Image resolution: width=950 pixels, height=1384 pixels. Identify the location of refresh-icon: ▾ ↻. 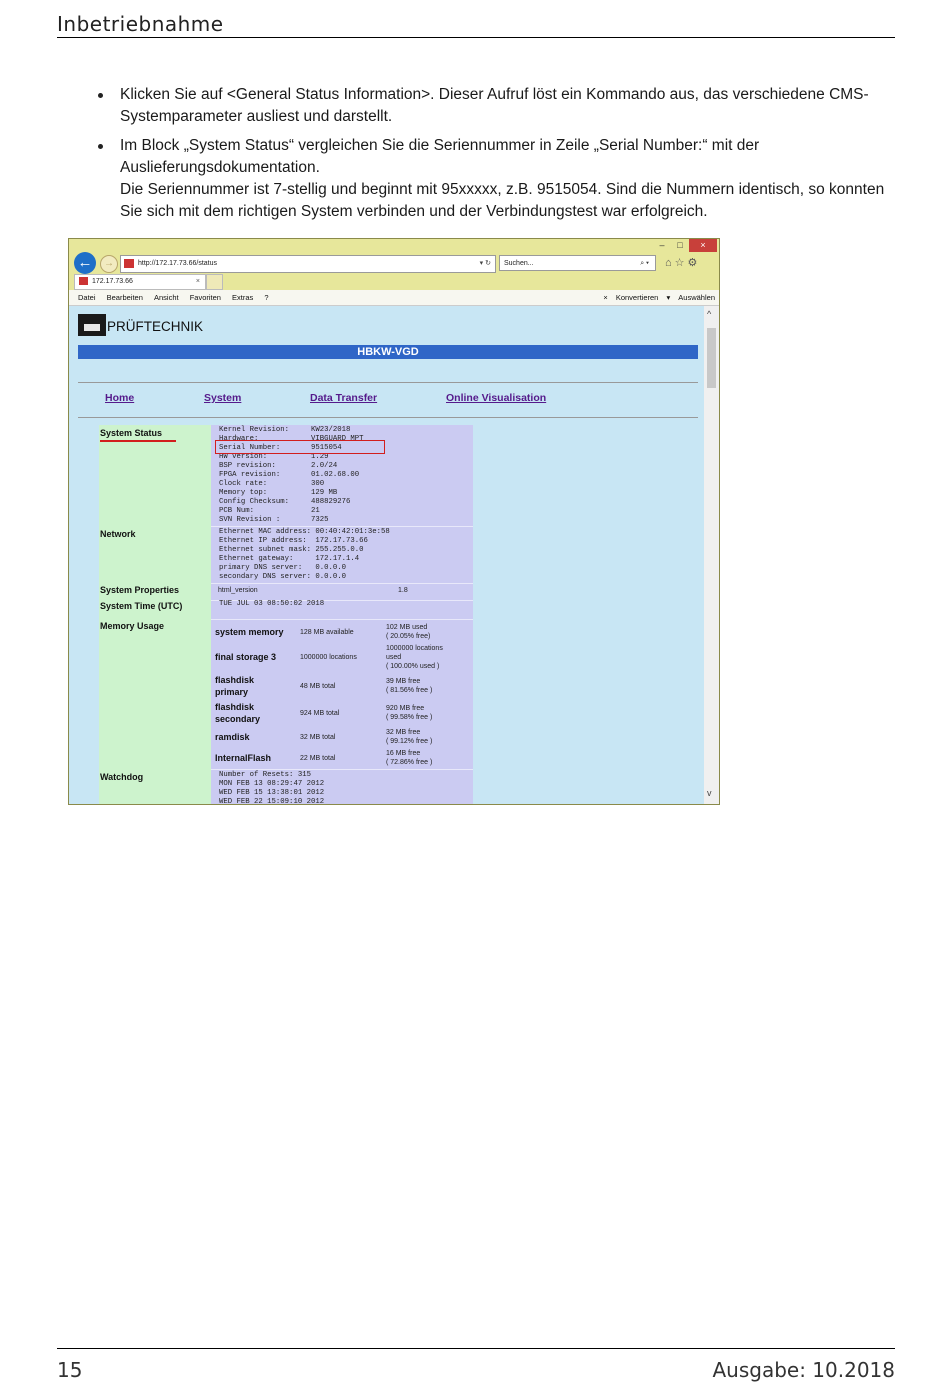
(485, 264).